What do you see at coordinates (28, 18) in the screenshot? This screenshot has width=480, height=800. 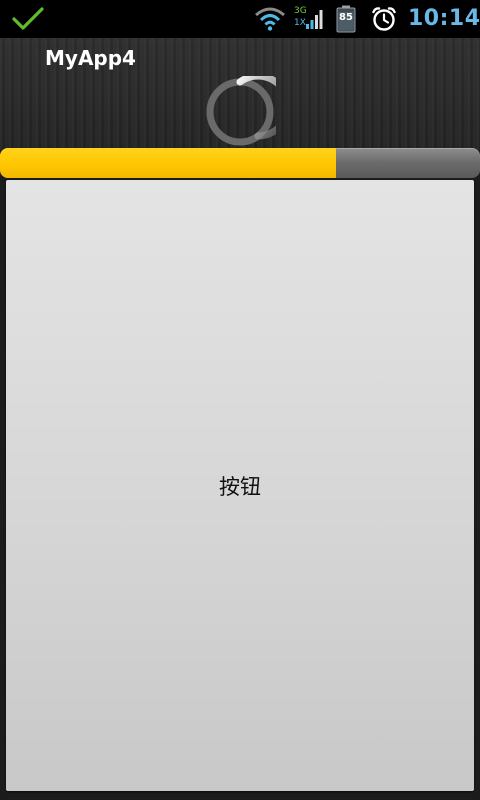 I see `checkmark-icon` at bounding box center [28, 18].